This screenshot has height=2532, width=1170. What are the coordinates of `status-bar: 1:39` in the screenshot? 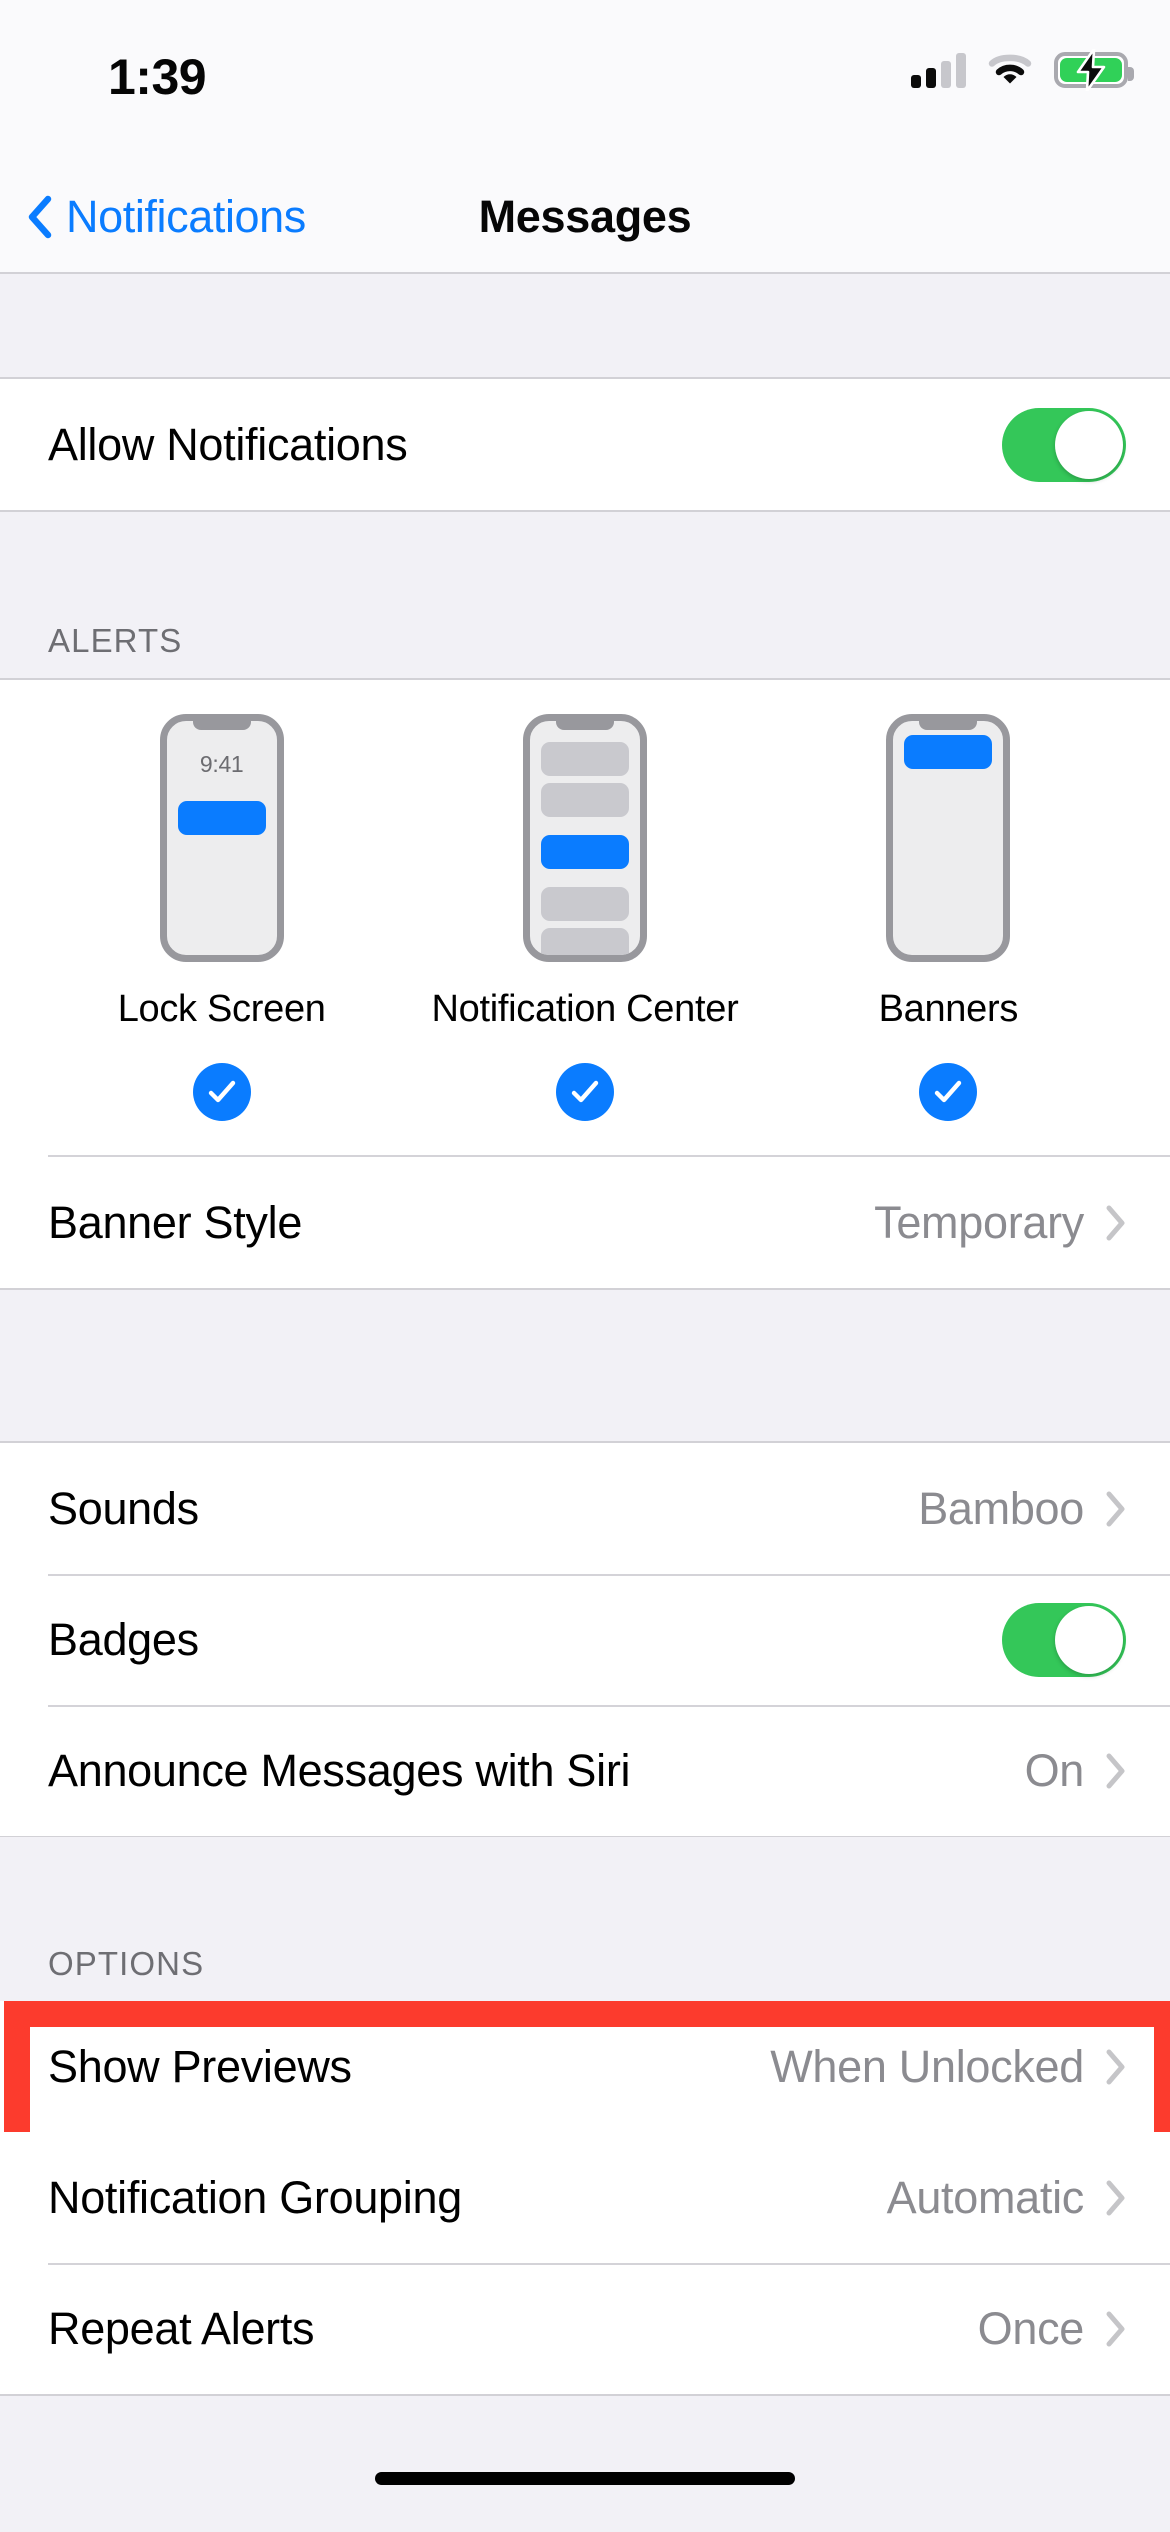 It's located at (585, 80).